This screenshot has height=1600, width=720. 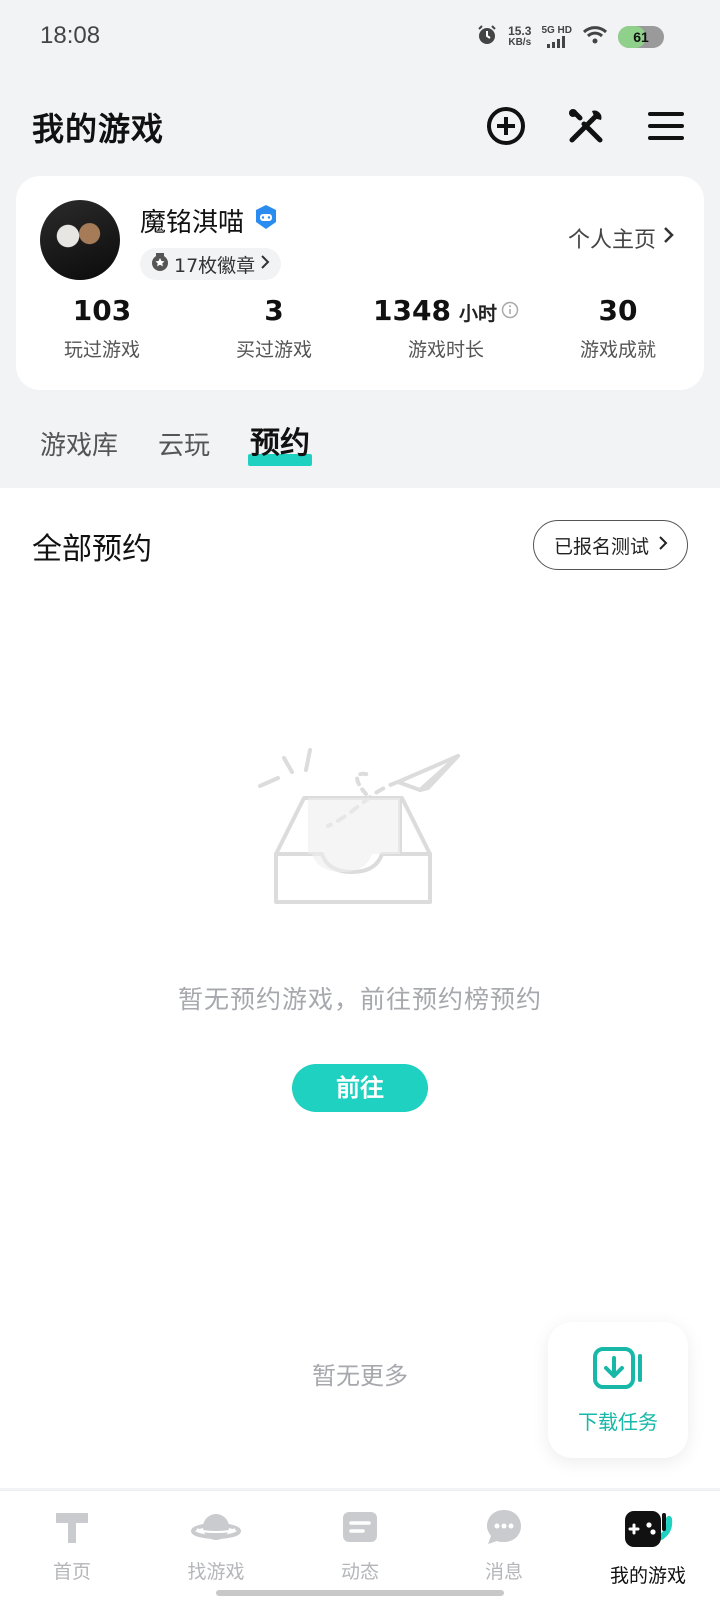 What do you see at coordinates (102, 328) in the screenshot?
I see `stat-games-played: 103 玩过游戏` at bounding box center [102, 328].